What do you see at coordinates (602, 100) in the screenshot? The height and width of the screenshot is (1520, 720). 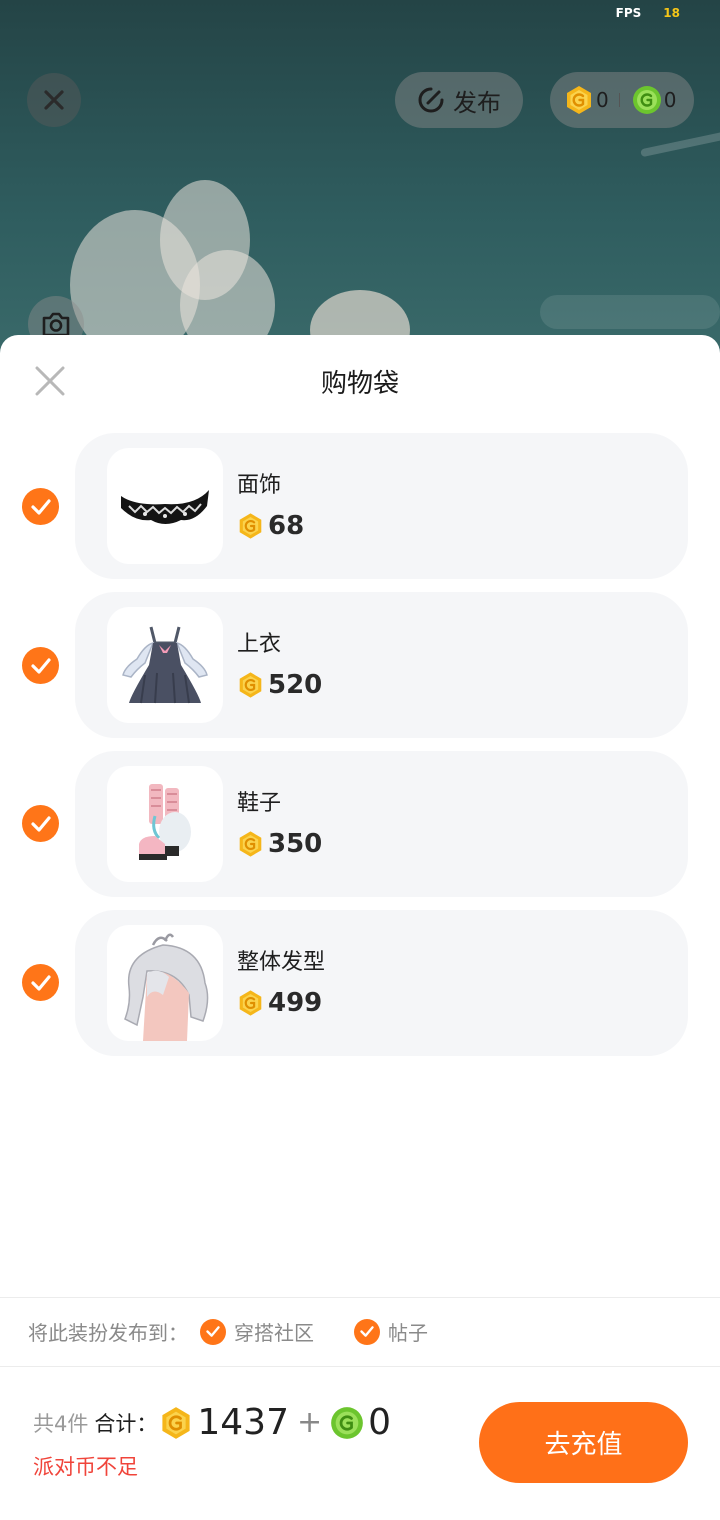 I see `gold-balance: 0` at bounding box center [602, 100].